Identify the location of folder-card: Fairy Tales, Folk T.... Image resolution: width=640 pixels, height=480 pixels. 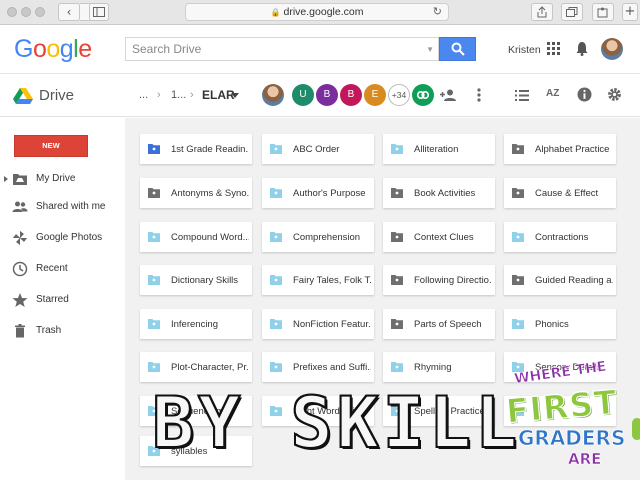
(318, 280).